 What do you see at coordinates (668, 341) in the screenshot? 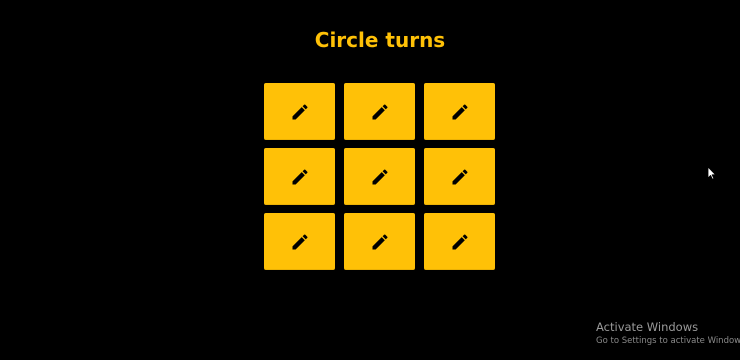
I see `activation-subtitle: Go to Settings to activate Windows.` at bounding box center [668, 341].